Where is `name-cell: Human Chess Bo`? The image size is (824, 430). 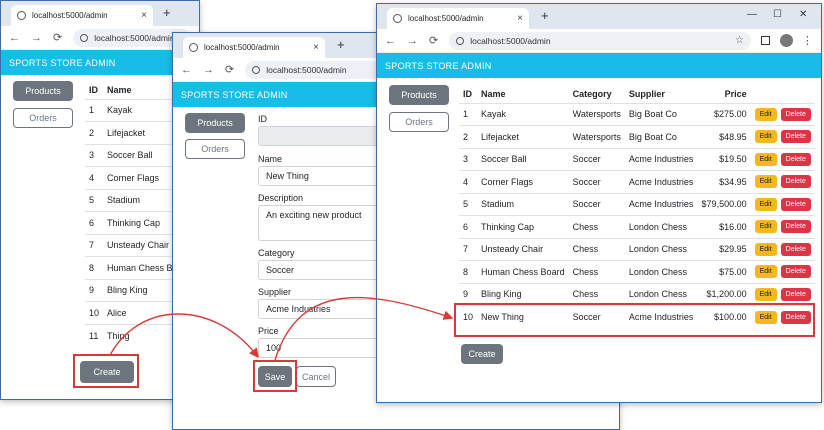 name-cell: Human Chess Bo is located at coordinates (142, 267).